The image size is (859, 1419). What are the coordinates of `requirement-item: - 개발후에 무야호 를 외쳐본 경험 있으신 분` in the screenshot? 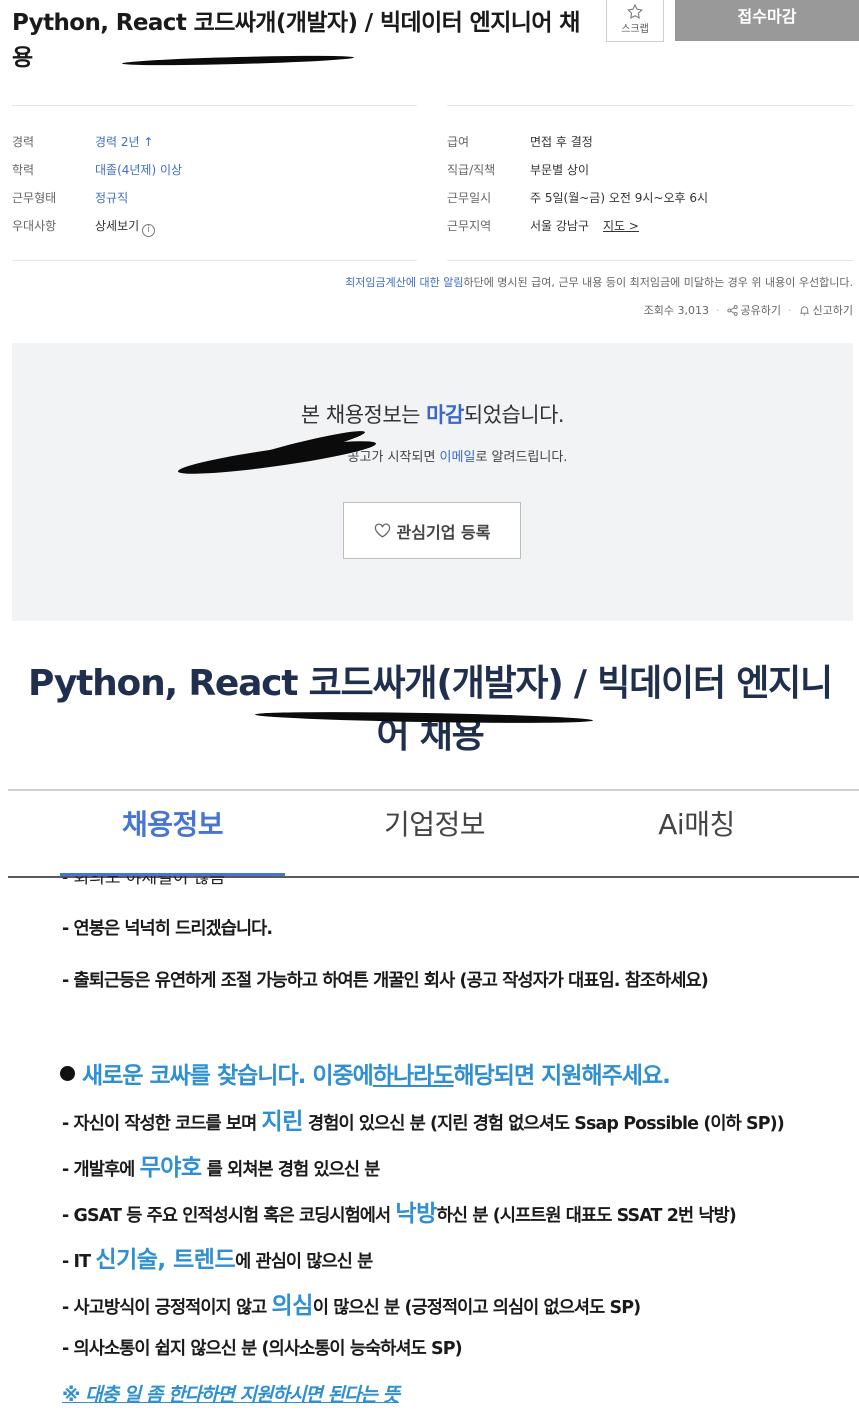 It's located at (221, 1165).